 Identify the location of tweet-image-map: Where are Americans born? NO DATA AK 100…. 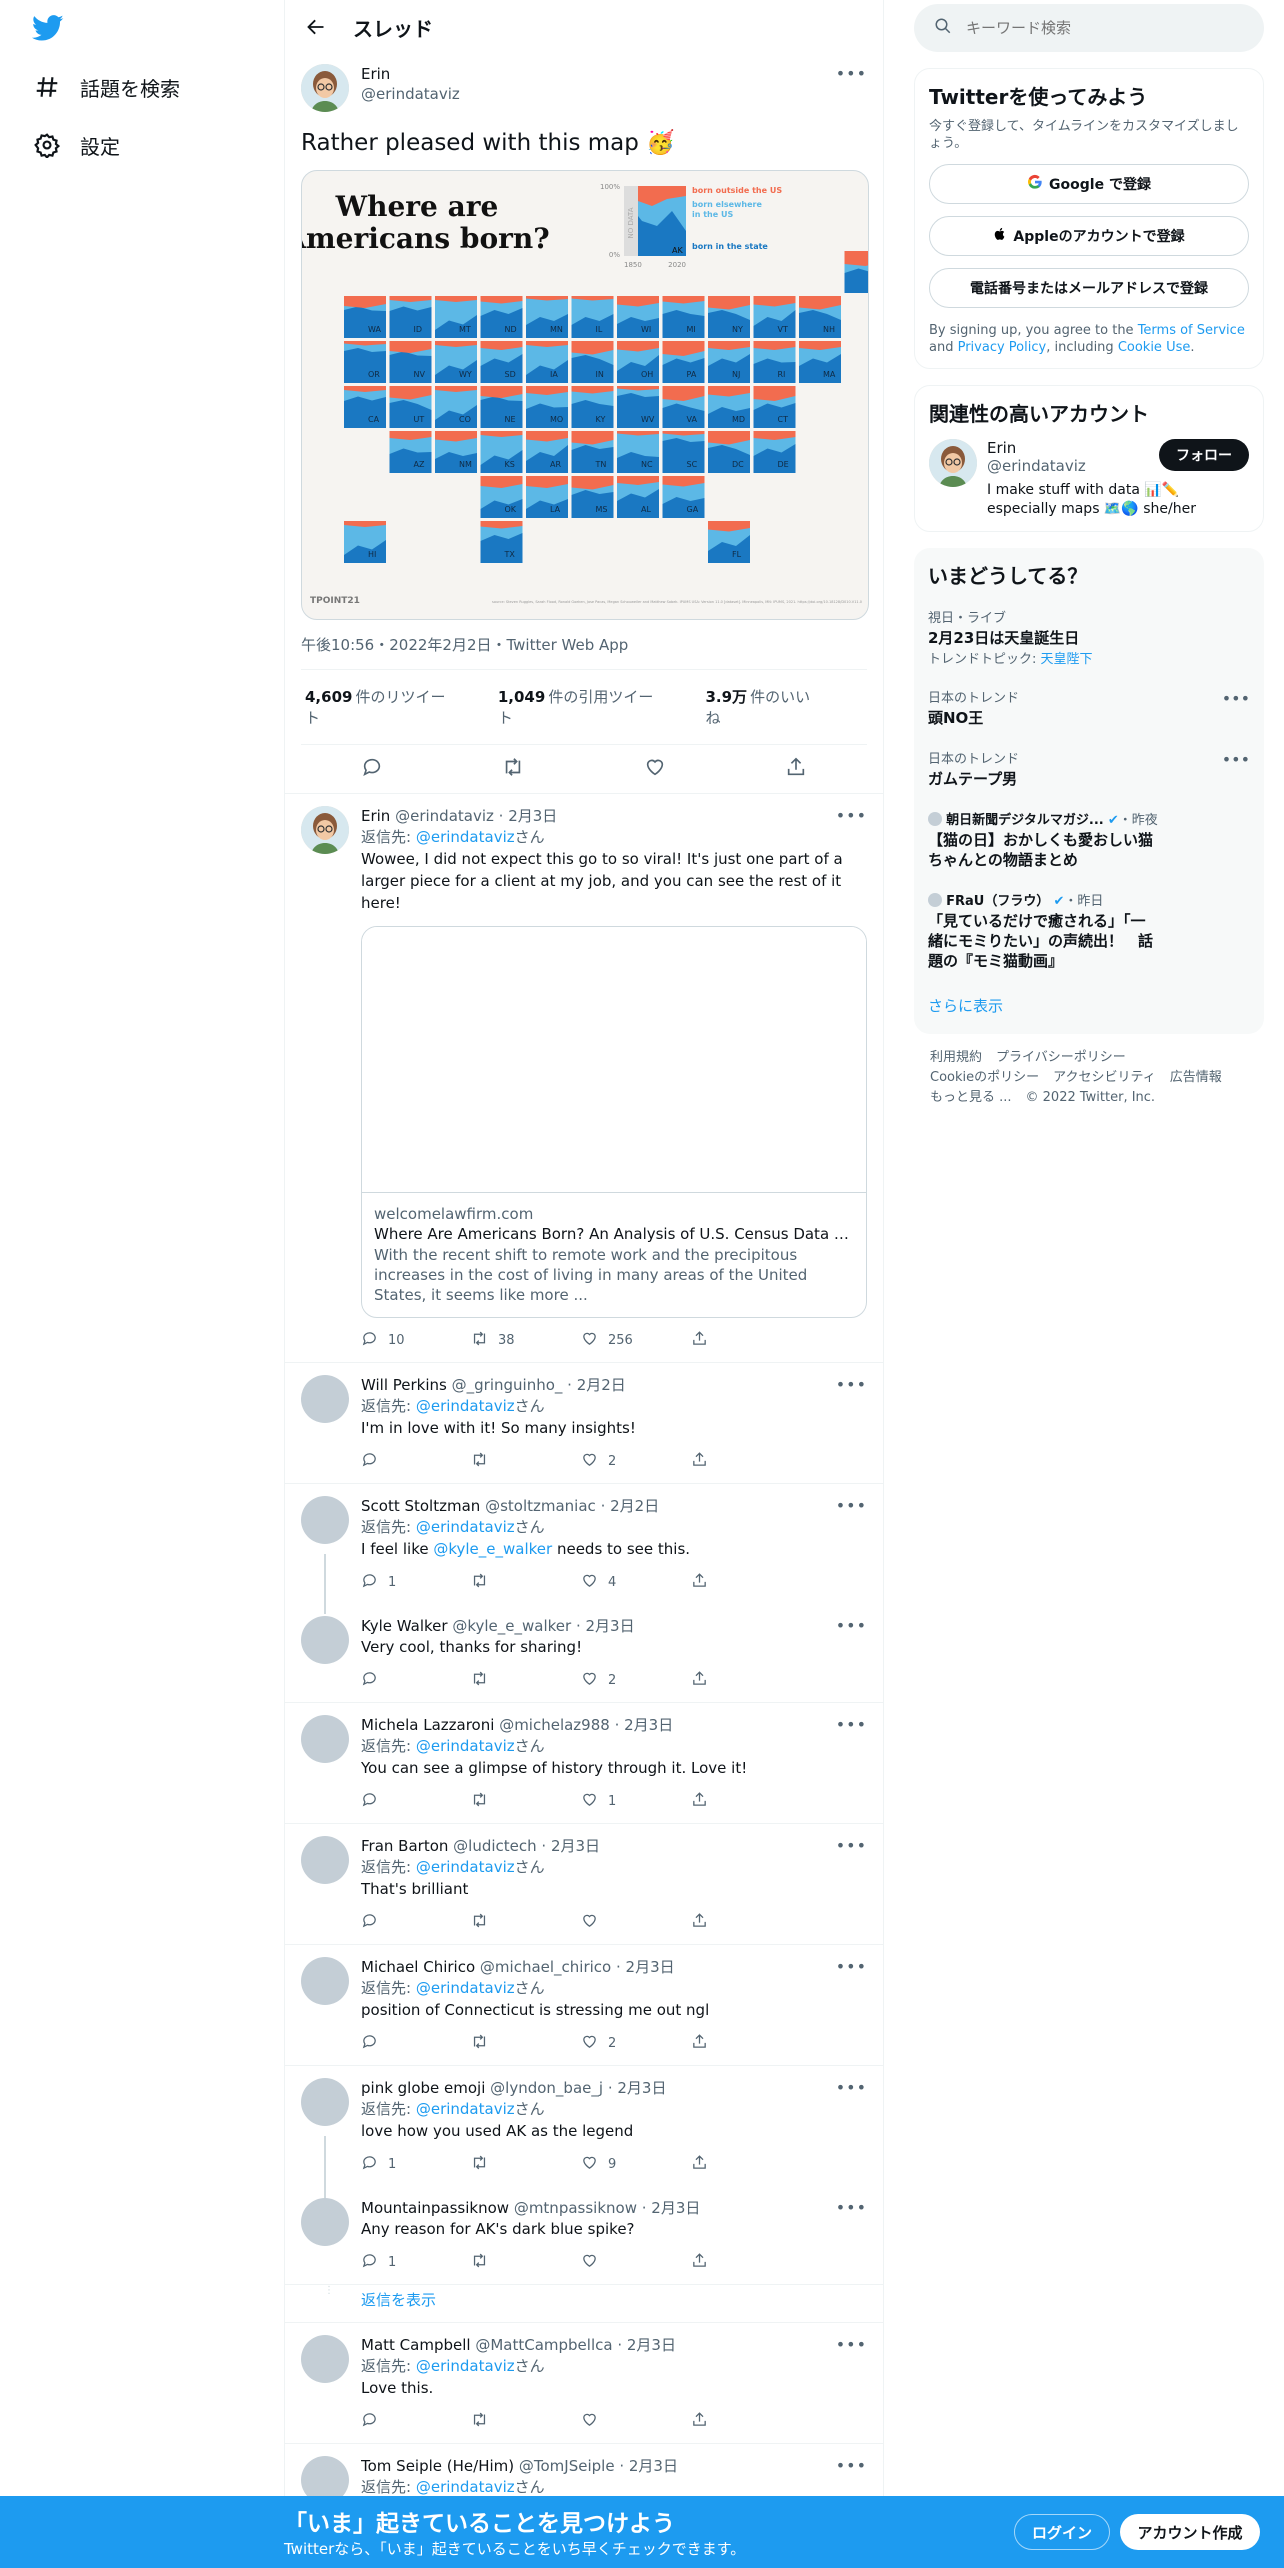
(585, 395).